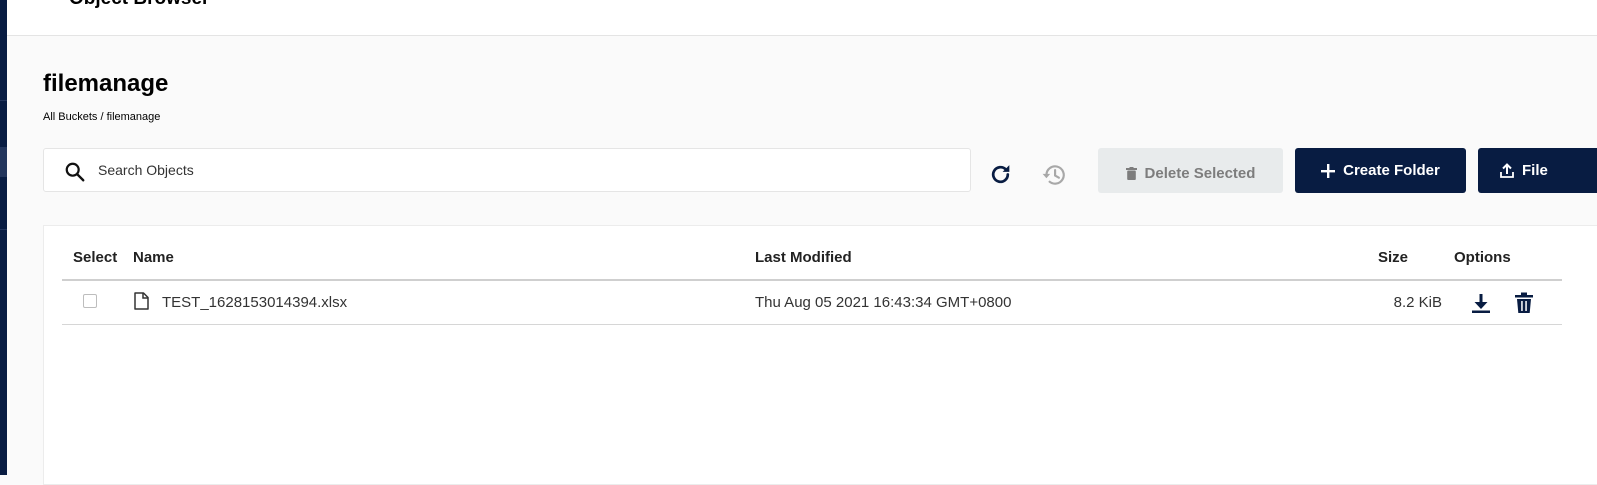 This screenshot has width=1597, height=485. Describe the element at coordinates (3, 237) in the screenshot. I see `sidebar-strip` at that location.